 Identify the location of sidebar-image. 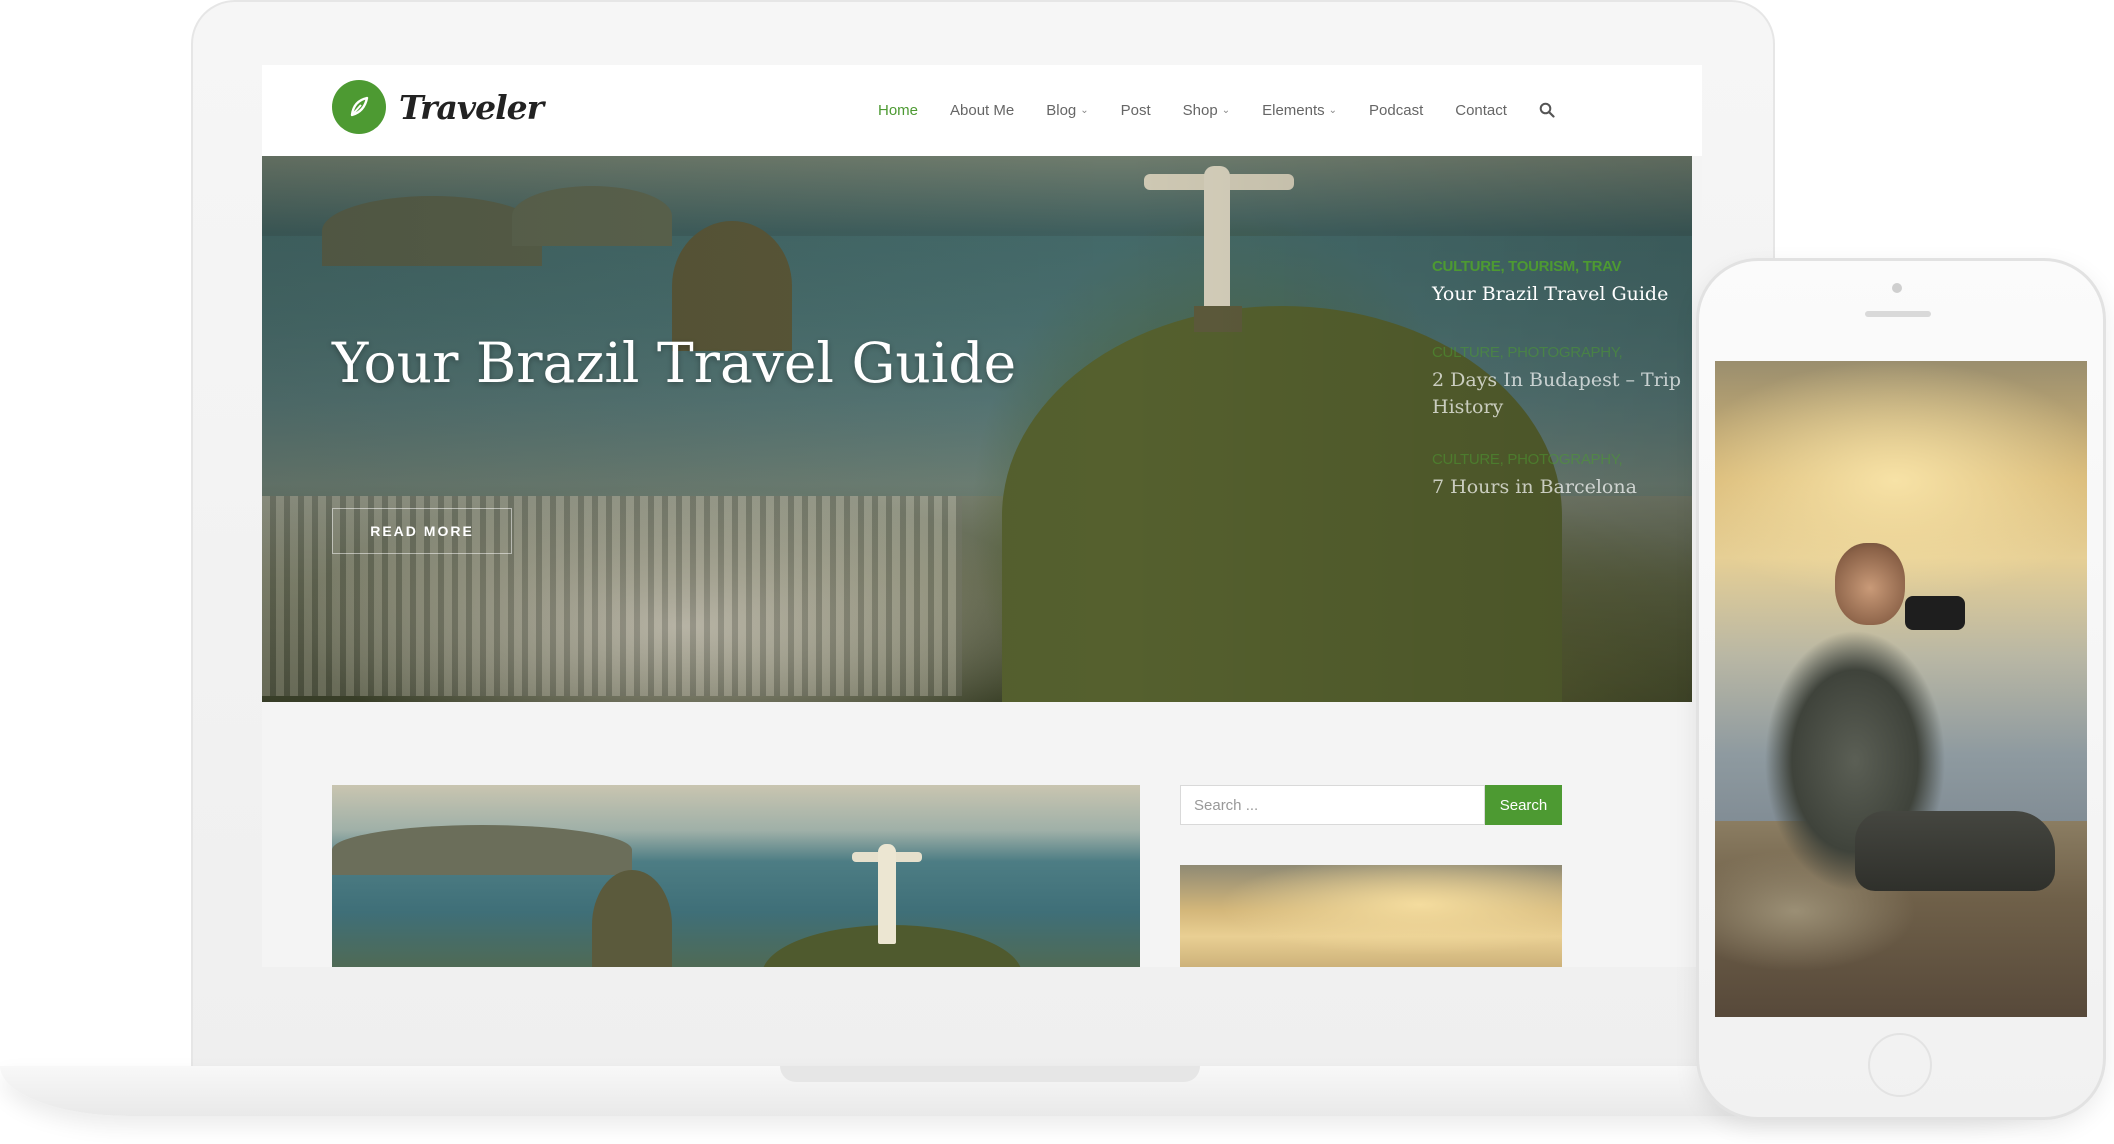
(1371, 916).